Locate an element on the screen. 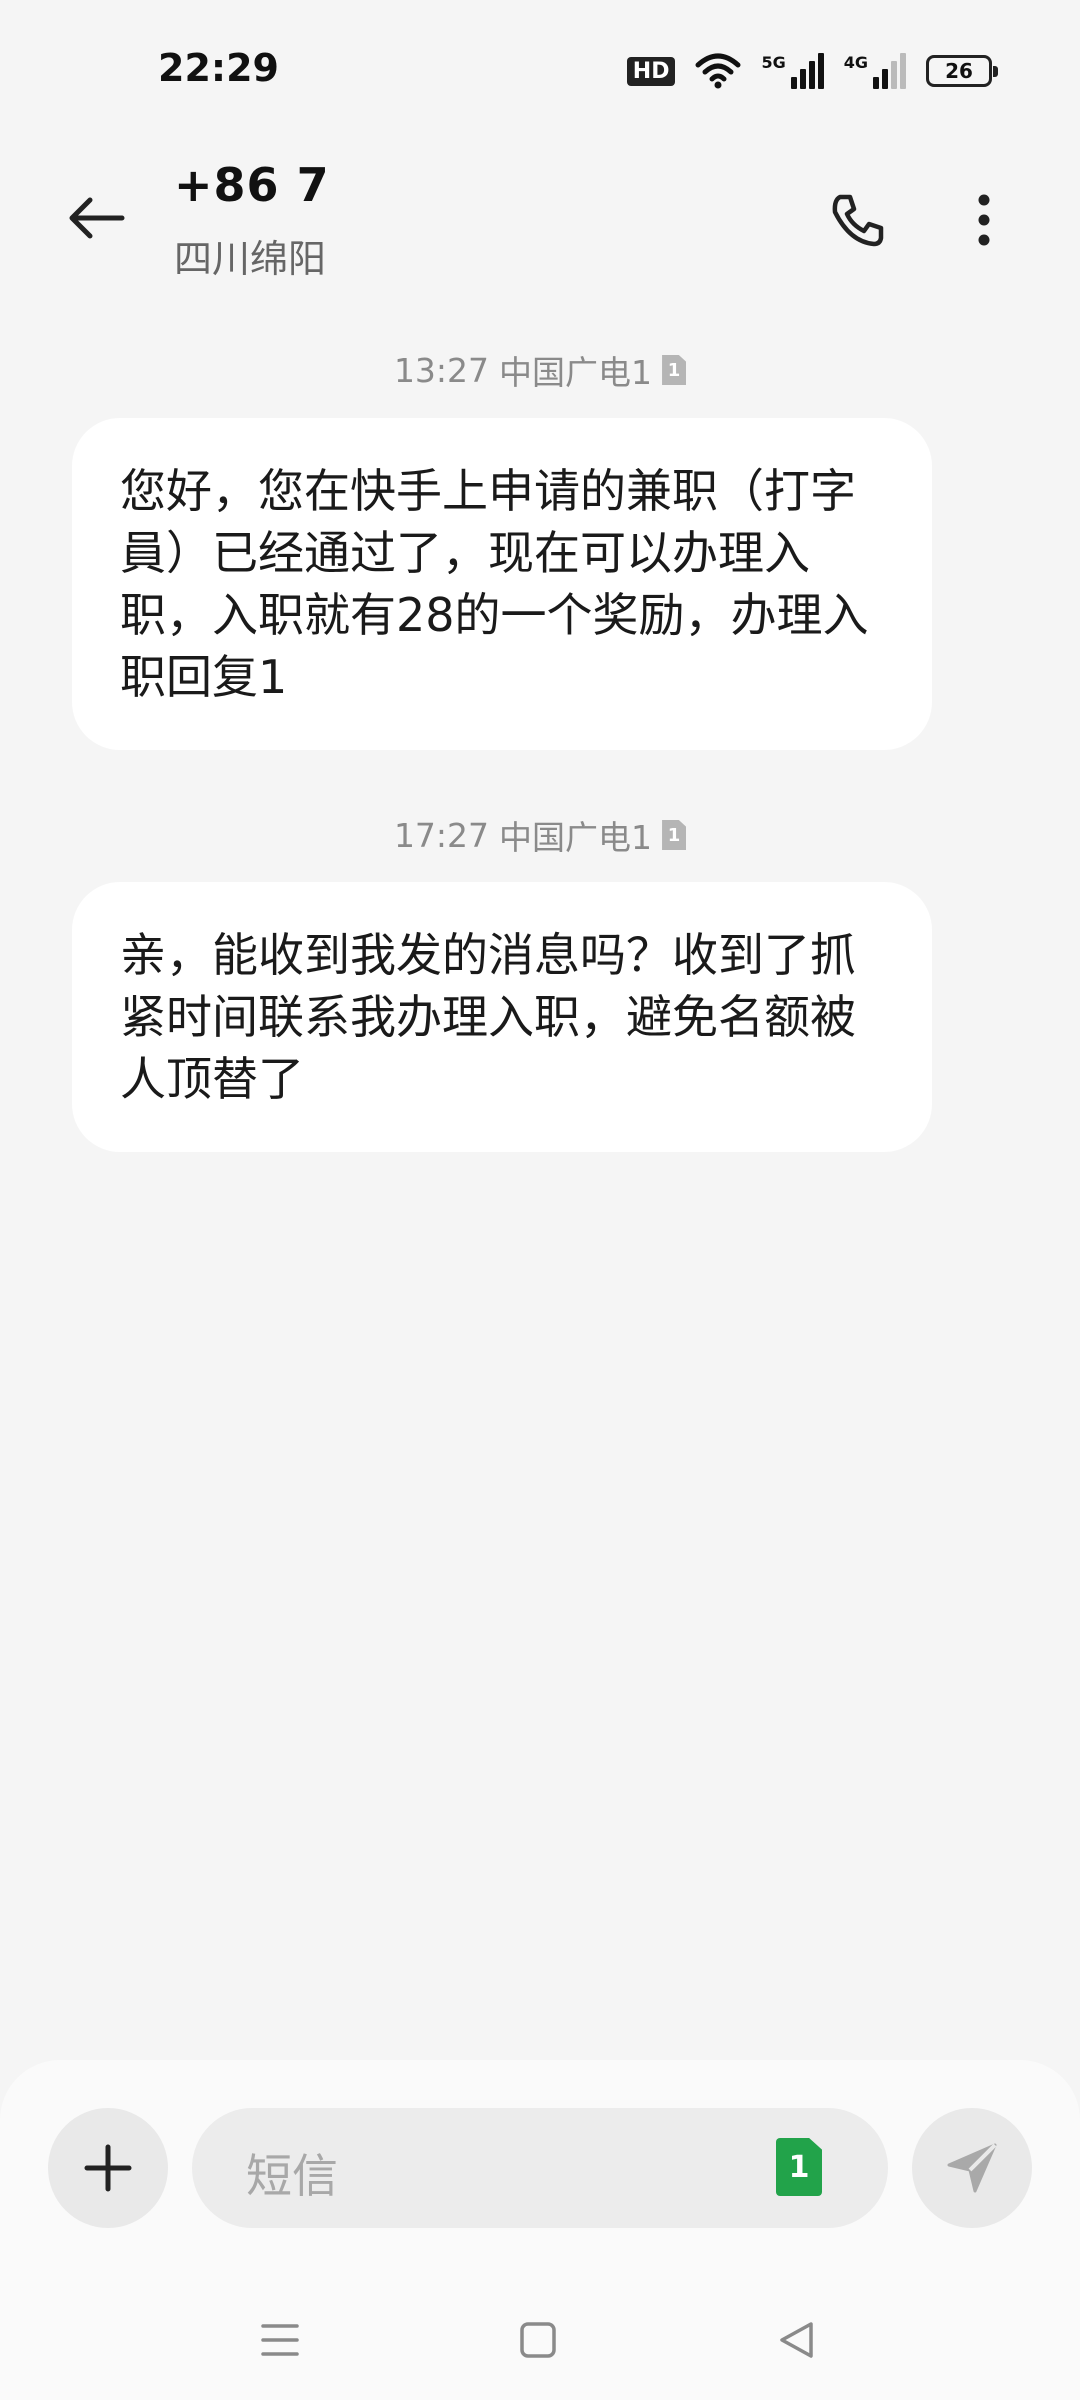  wifi-icon is located at coordinates (718, 71).